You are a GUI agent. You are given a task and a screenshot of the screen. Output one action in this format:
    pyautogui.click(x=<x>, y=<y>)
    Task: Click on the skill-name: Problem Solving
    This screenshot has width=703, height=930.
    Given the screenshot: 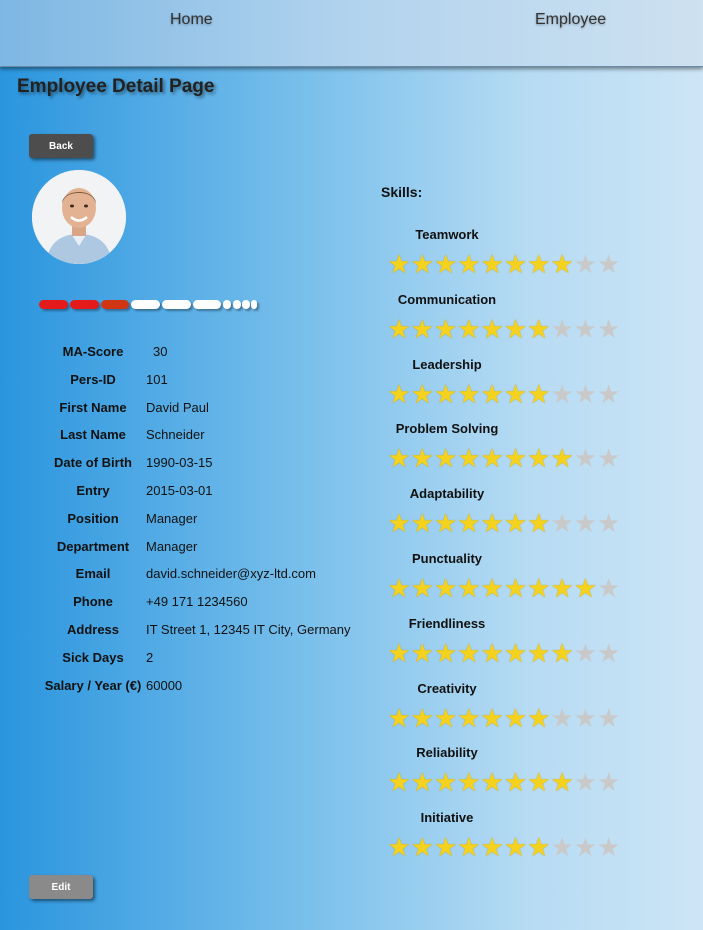 What is the action you would take?
    pyautogui.click(x=447, y=429)
    